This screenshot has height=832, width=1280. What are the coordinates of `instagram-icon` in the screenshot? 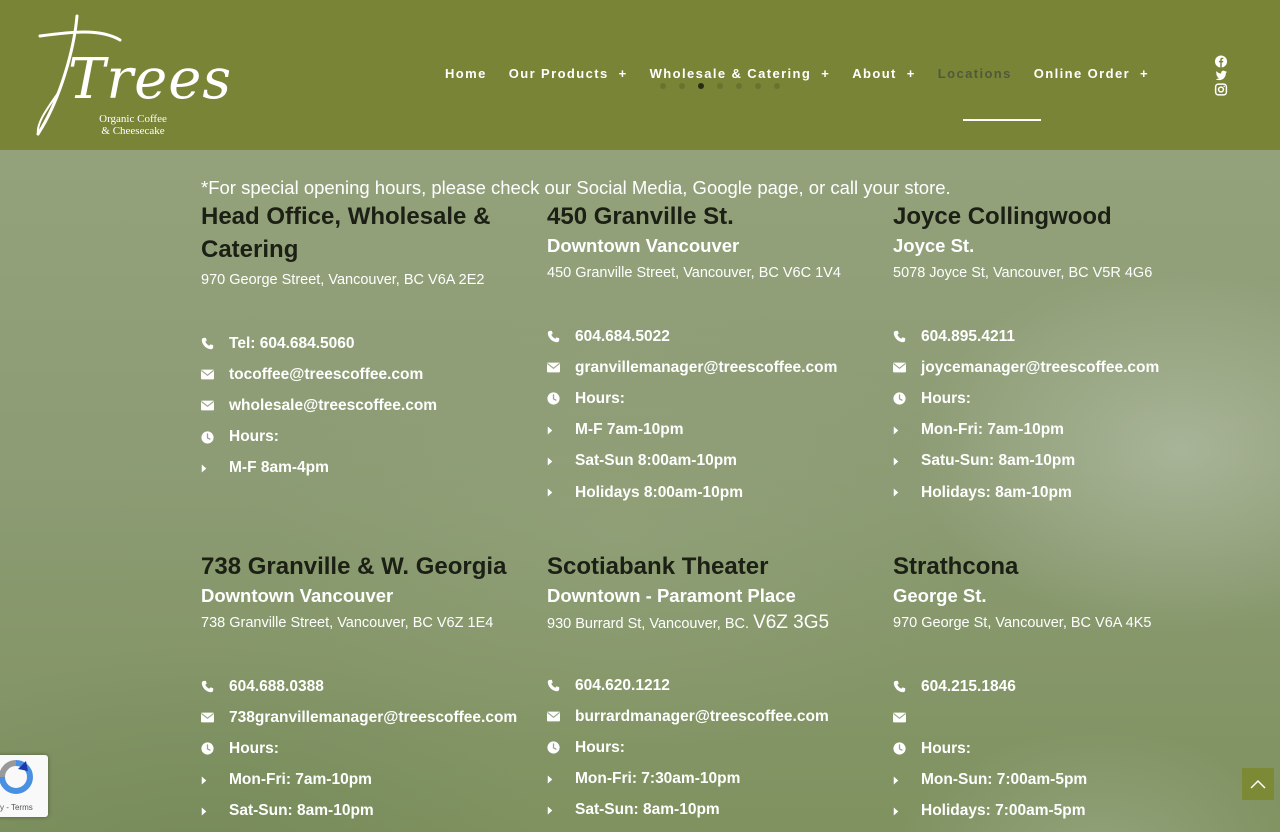 It's located at (1221, 89).